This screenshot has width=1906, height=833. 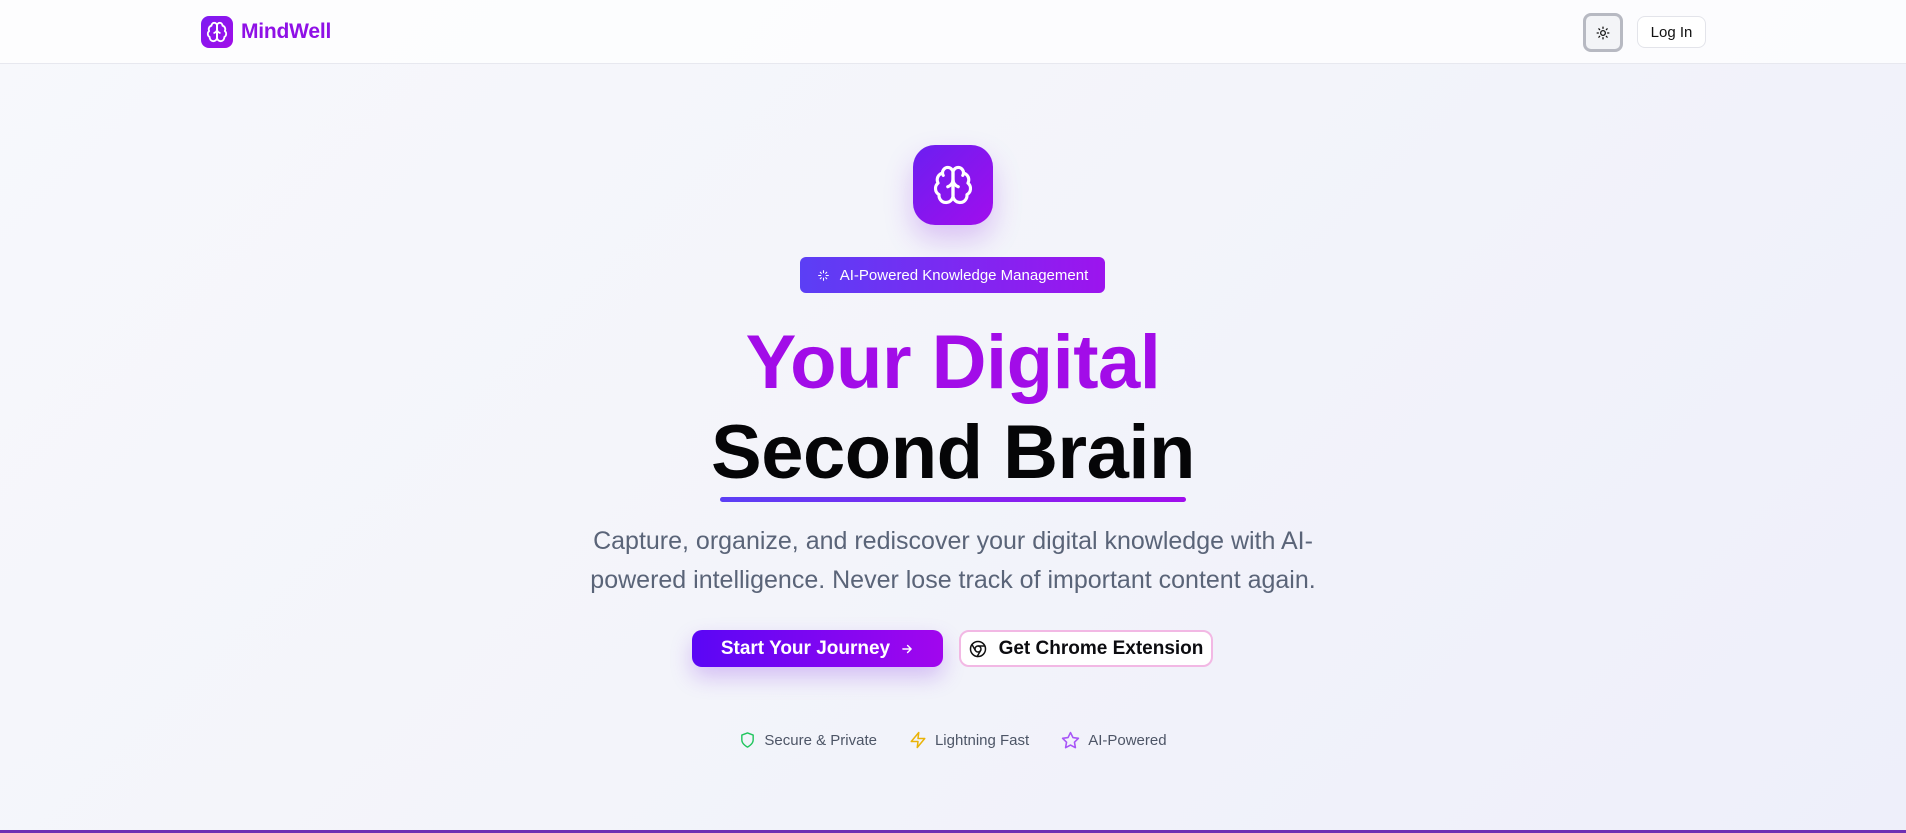 What do you see at coordinates (977, 648) in the screenshot?
I see `chrome-icon` at bounding box center [977, 648].